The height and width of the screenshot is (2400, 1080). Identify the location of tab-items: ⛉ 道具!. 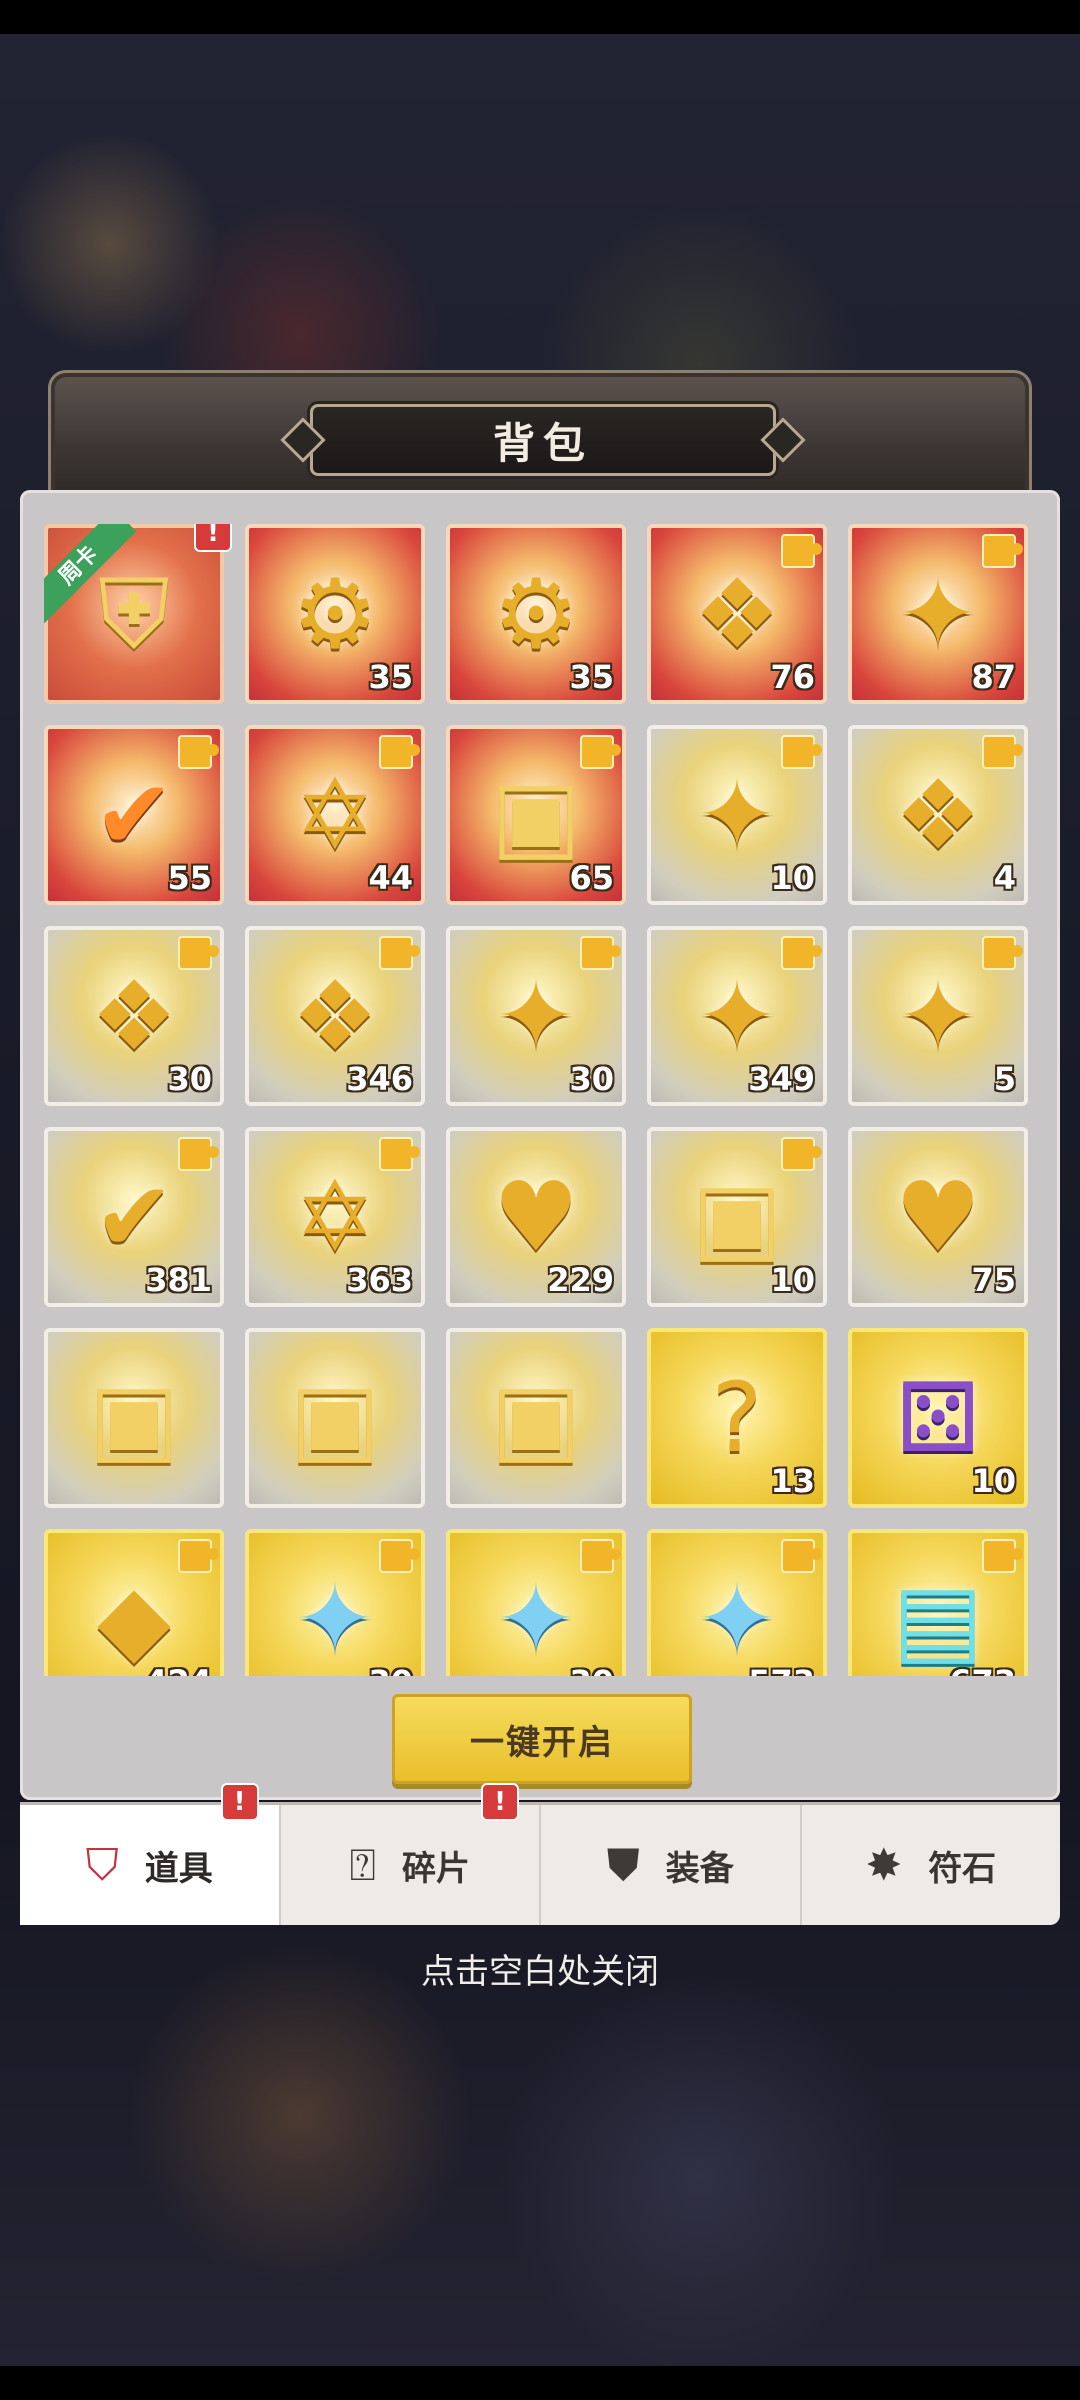
(150, 1854).